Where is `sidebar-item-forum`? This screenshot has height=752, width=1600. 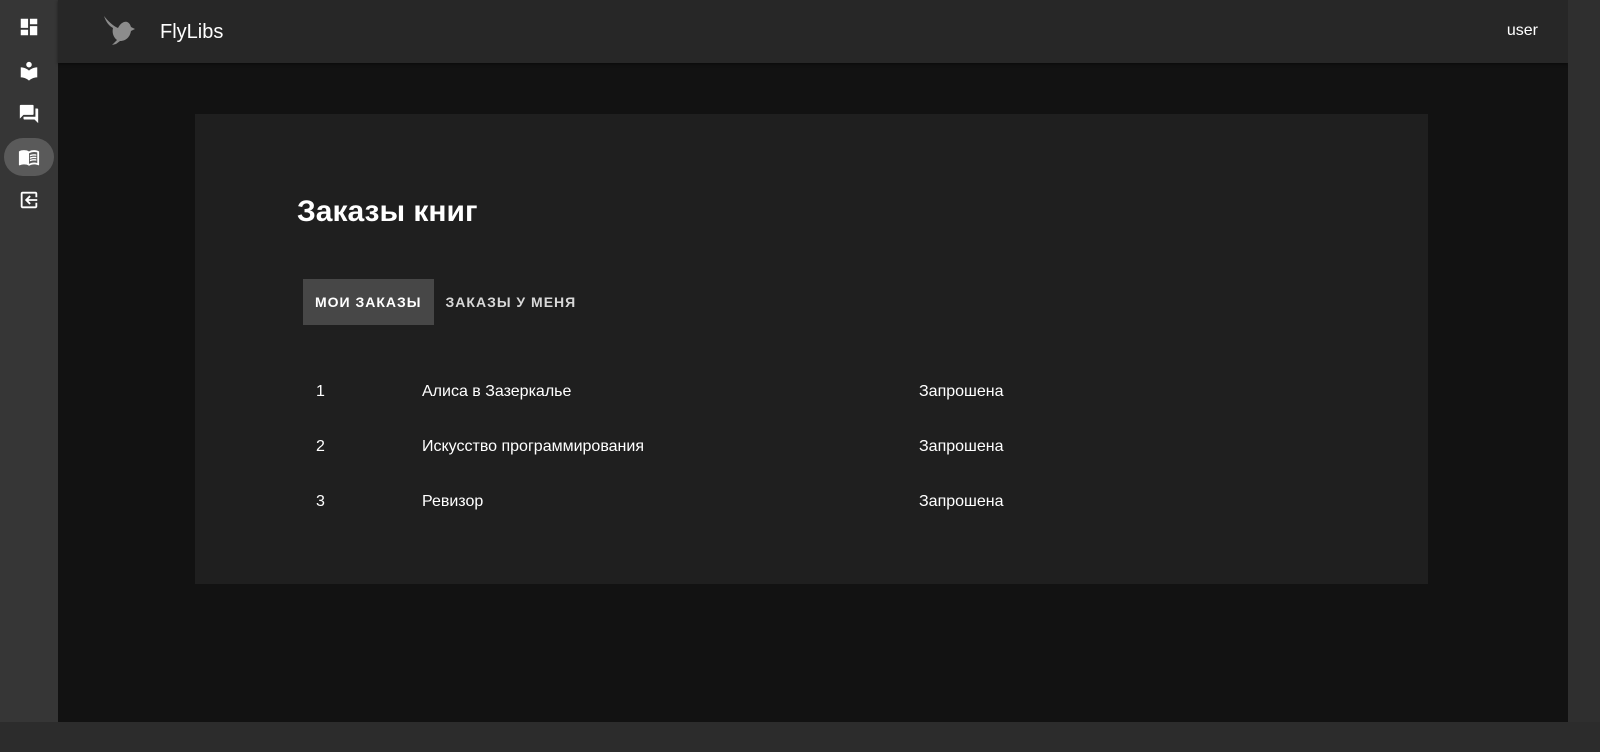 sidebar-item-forum is located at coordinates (29, 114).